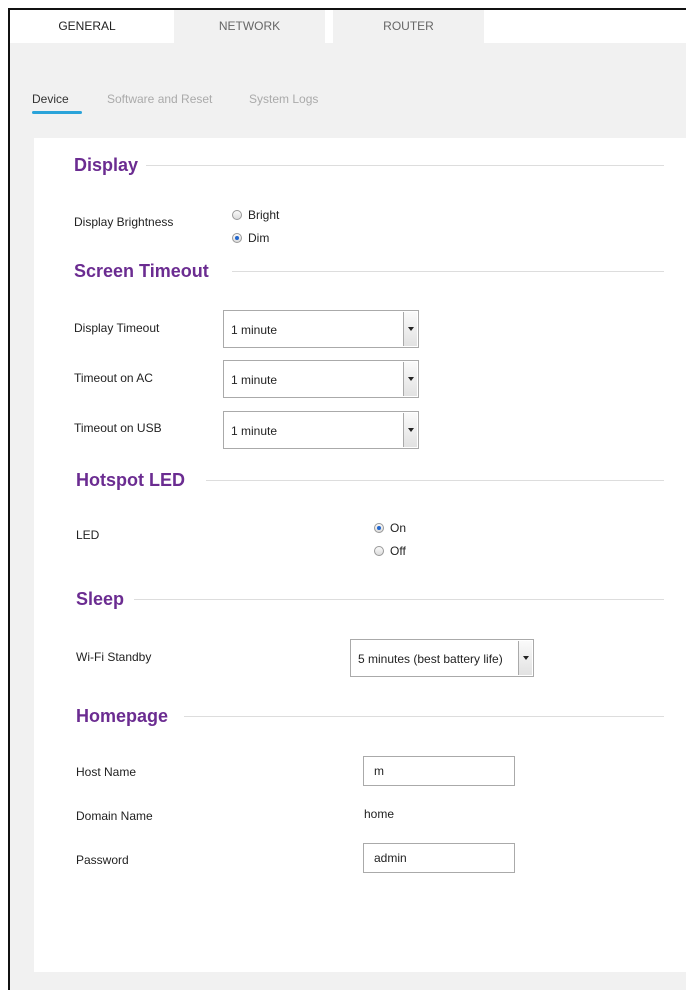 This screenshot has width=686, height=990. What do you see at coordinates (249, 26) in the screenshot?
I see `tab-network: NETWORK` at bounding box center [249, 26].